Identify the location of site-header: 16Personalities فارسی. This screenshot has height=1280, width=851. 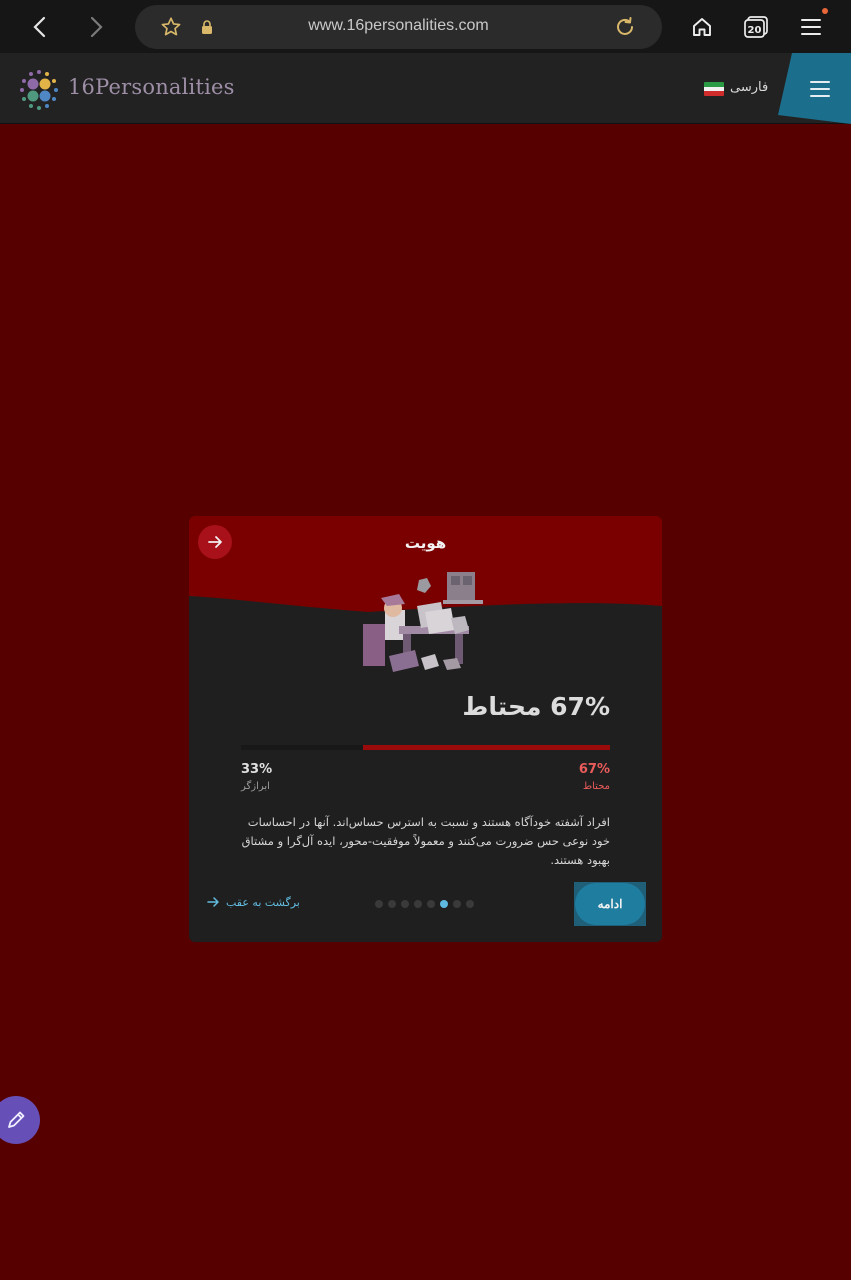
(425, 88).